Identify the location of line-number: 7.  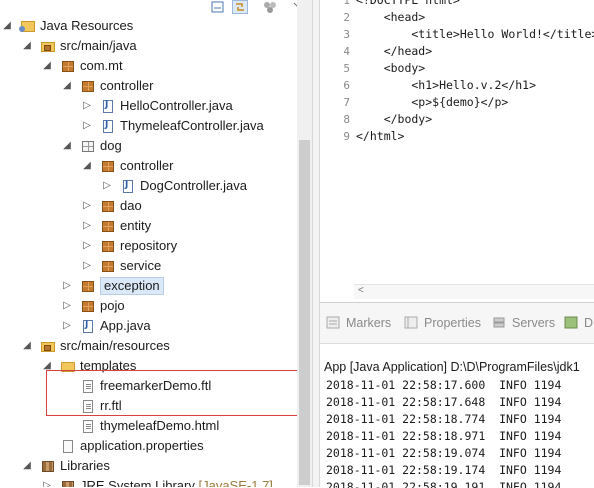
(346, 102).